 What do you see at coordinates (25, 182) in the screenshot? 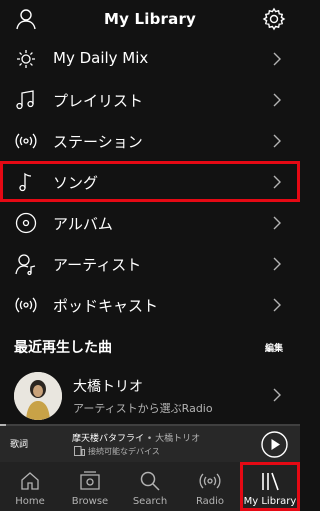
I see `music-note-icon` at bounding box center [25, 182].